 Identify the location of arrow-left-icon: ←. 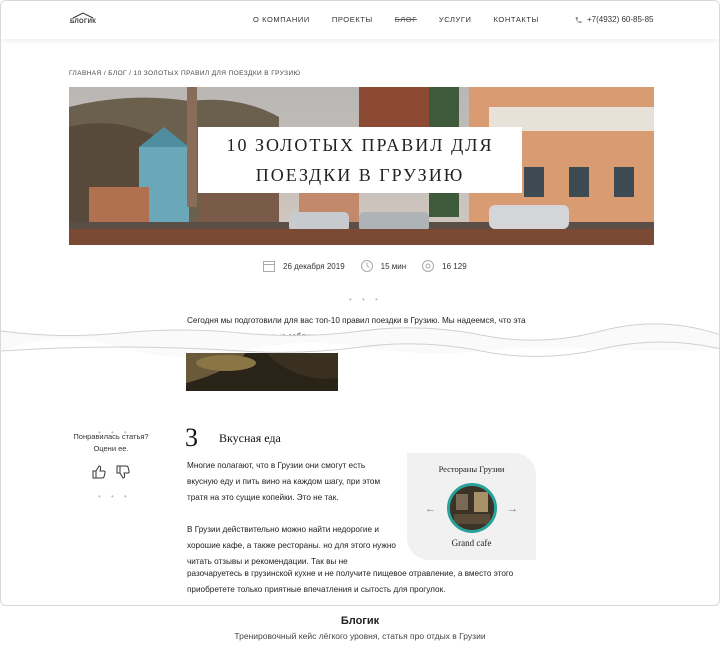
(430, 509).